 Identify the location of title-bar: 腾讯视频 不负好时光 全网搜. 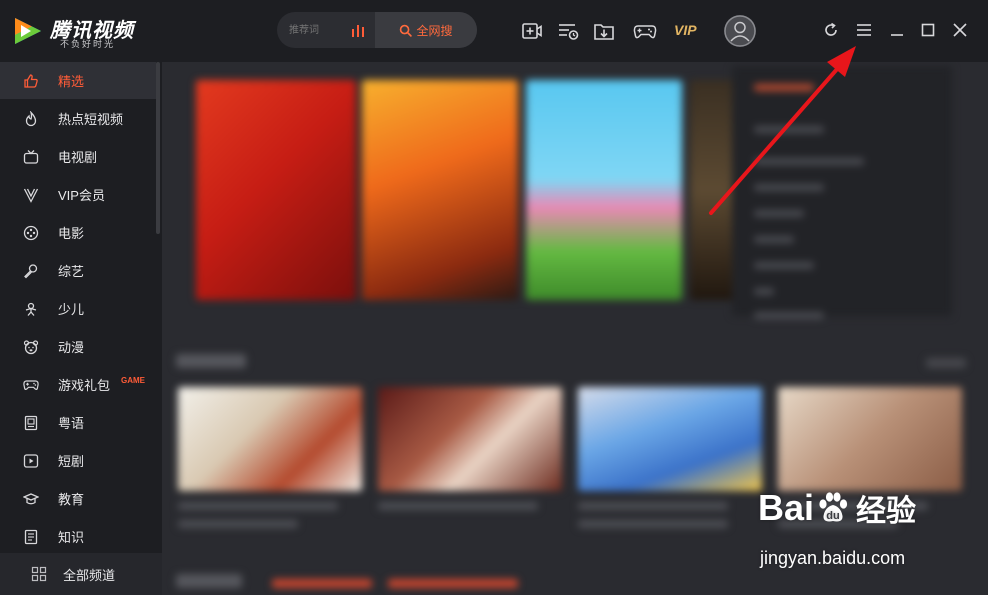
(494, 31).